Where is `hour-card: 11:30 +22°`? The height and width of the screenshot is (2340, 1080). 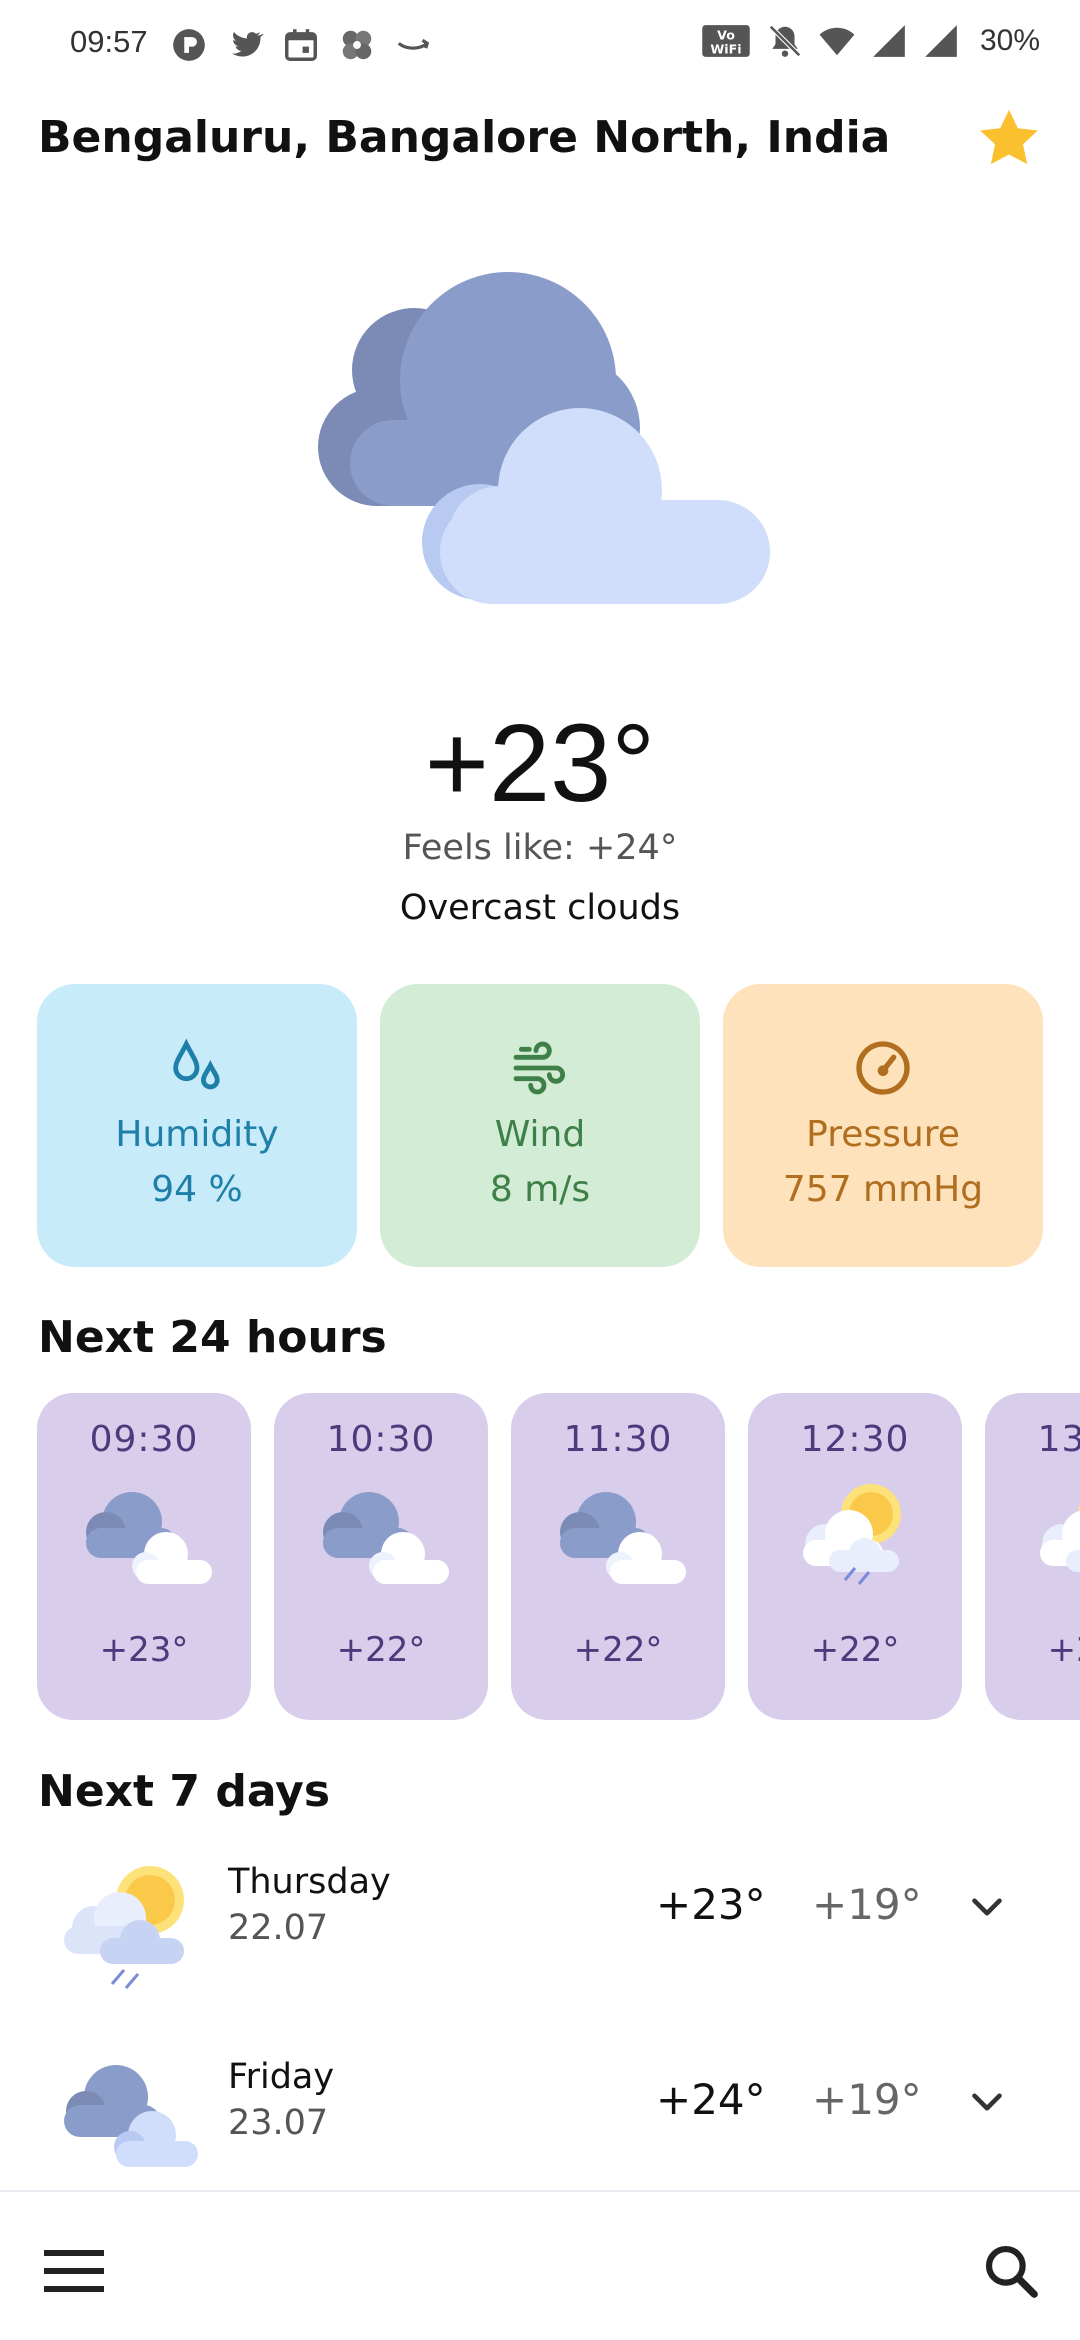 hour-card: 11:30 +22° is located at coordinates (618, 1556).